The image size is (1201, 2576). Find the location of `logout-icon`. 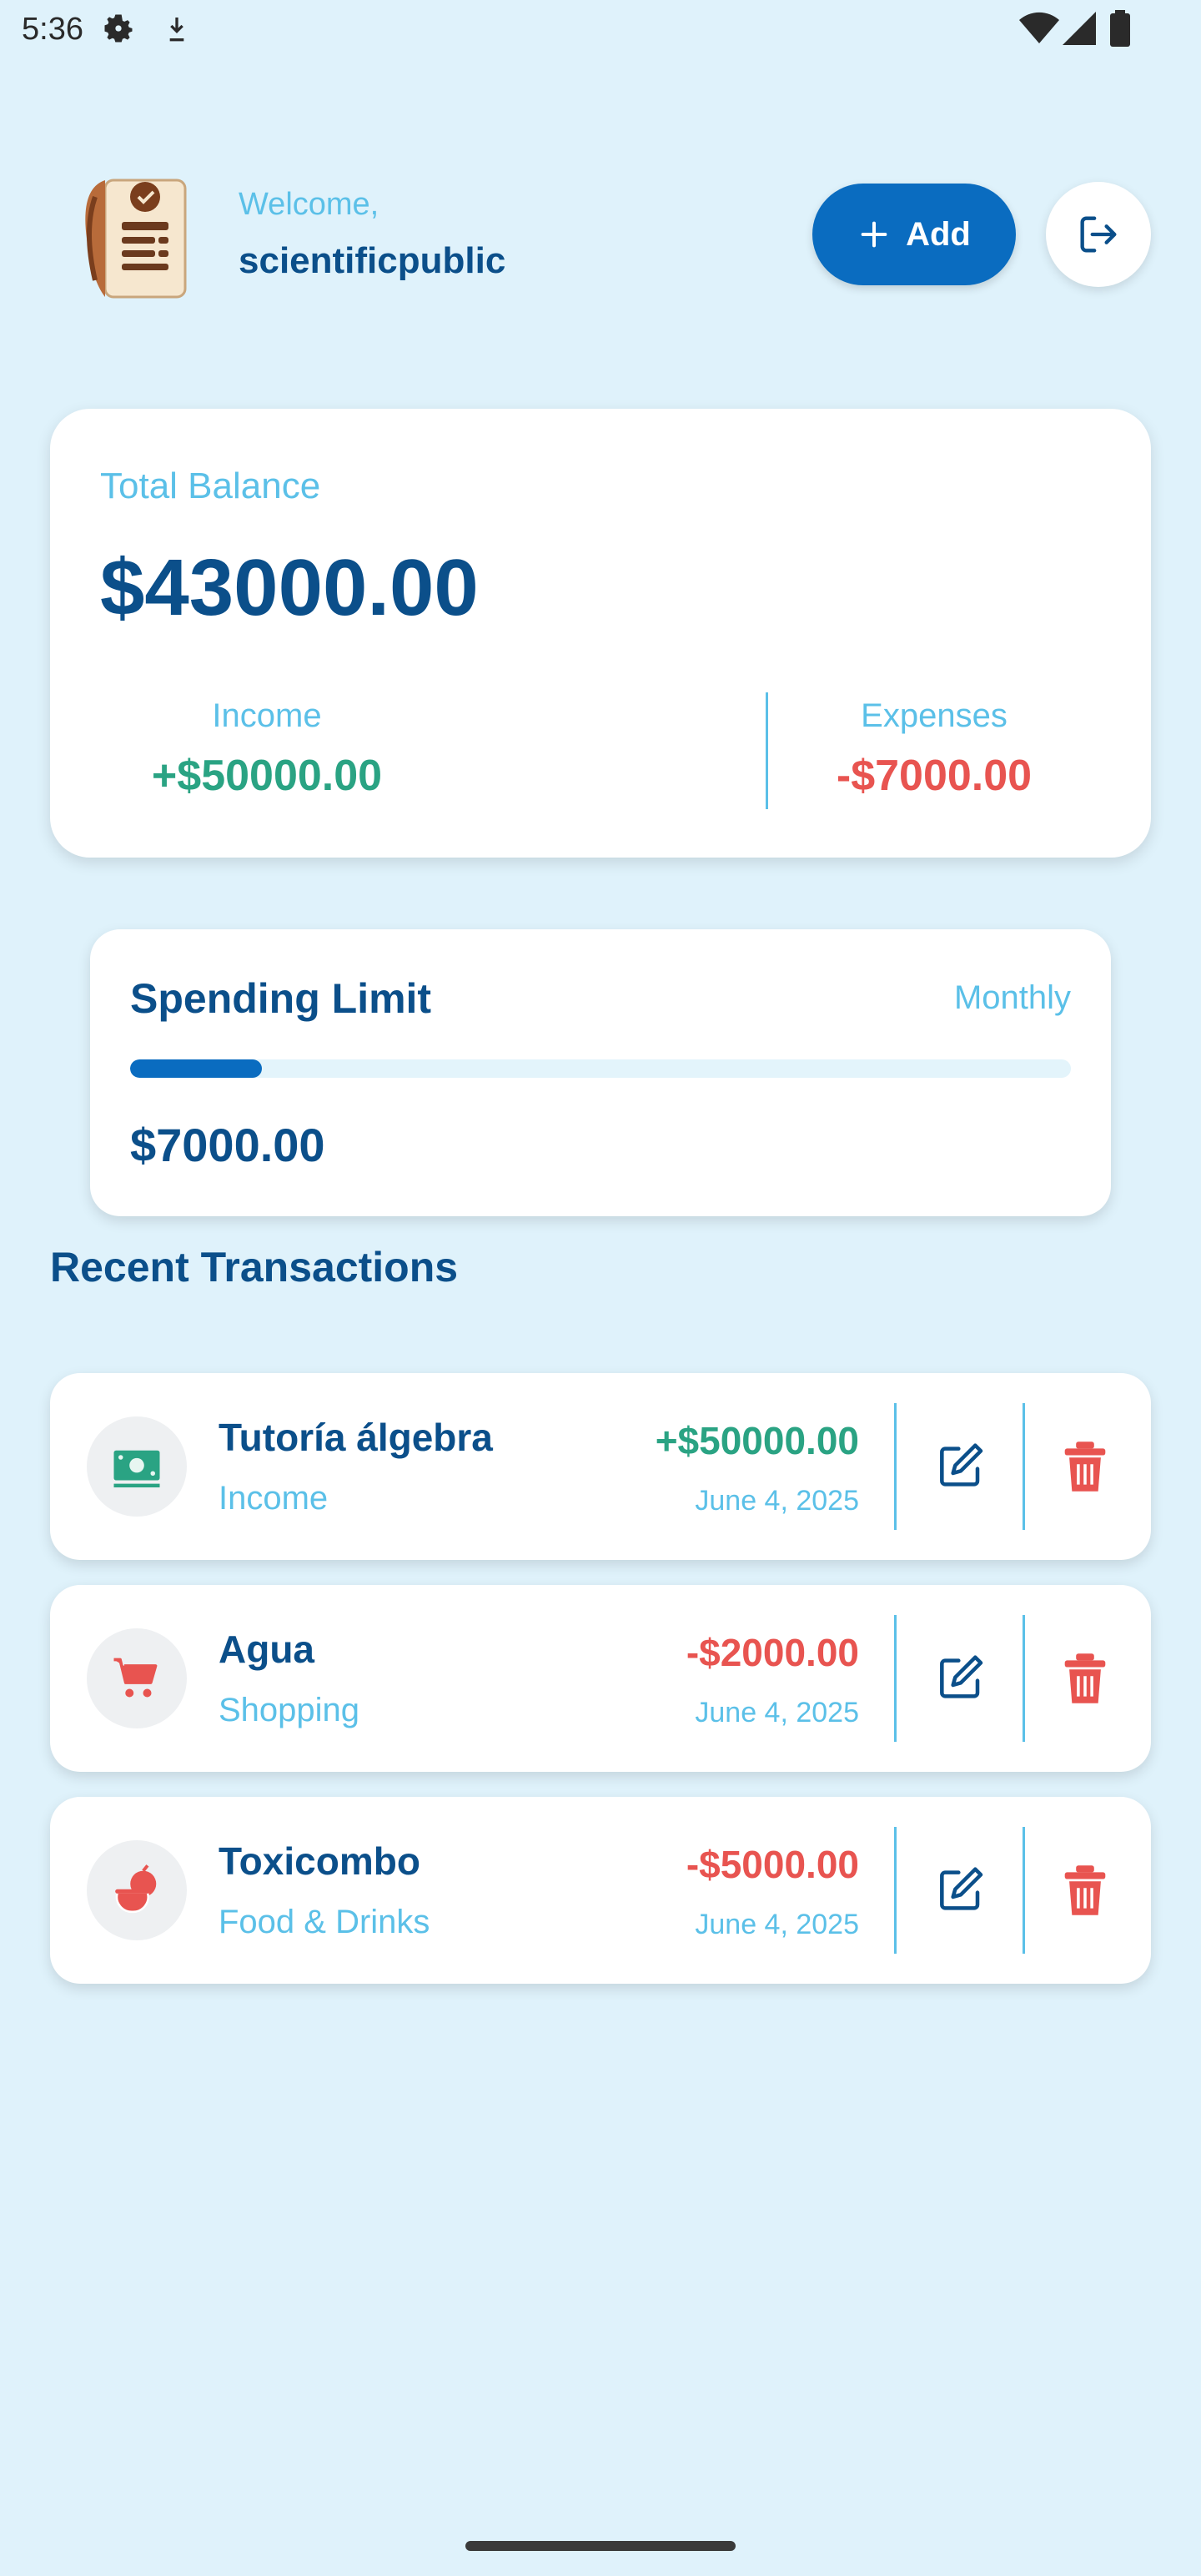

logout-icon is located at coordinates (1099, 234).